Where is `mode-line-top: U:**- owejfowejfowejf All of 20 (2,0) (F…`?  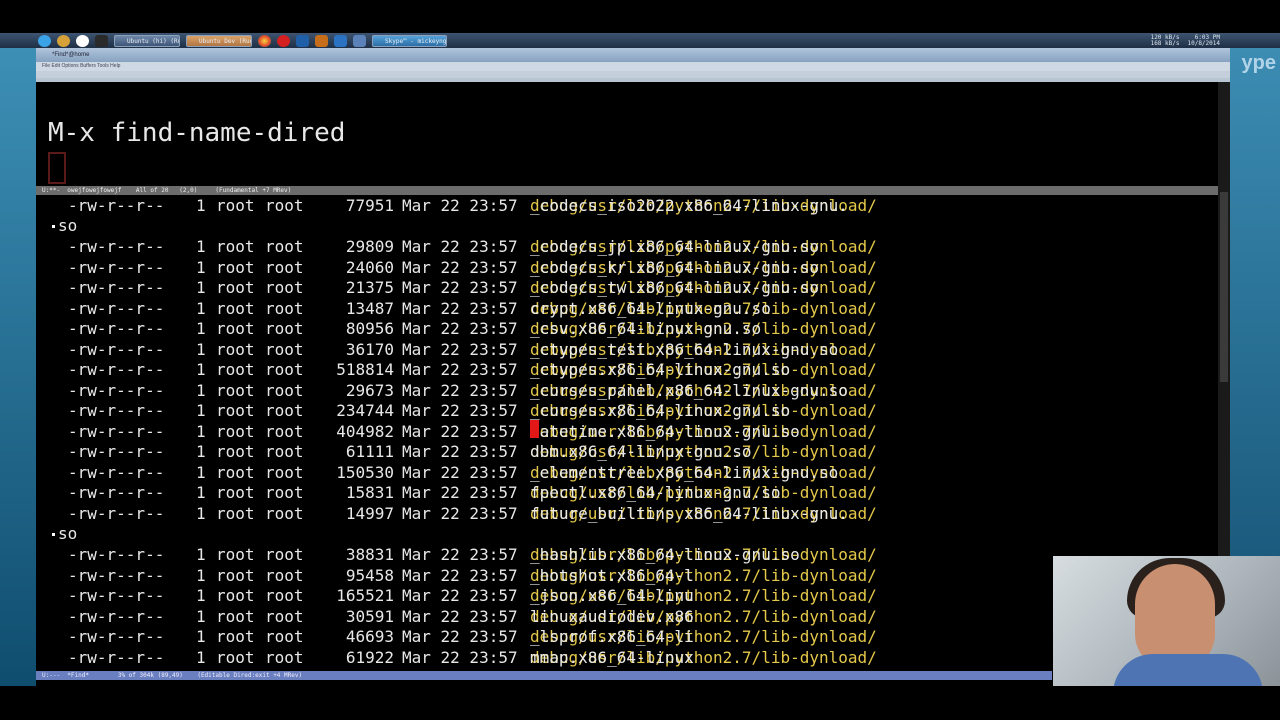
mode-line-top: U:**- owejfowejfowejf All of 20 (2,0) (F… is located at coordinates (633, 190).